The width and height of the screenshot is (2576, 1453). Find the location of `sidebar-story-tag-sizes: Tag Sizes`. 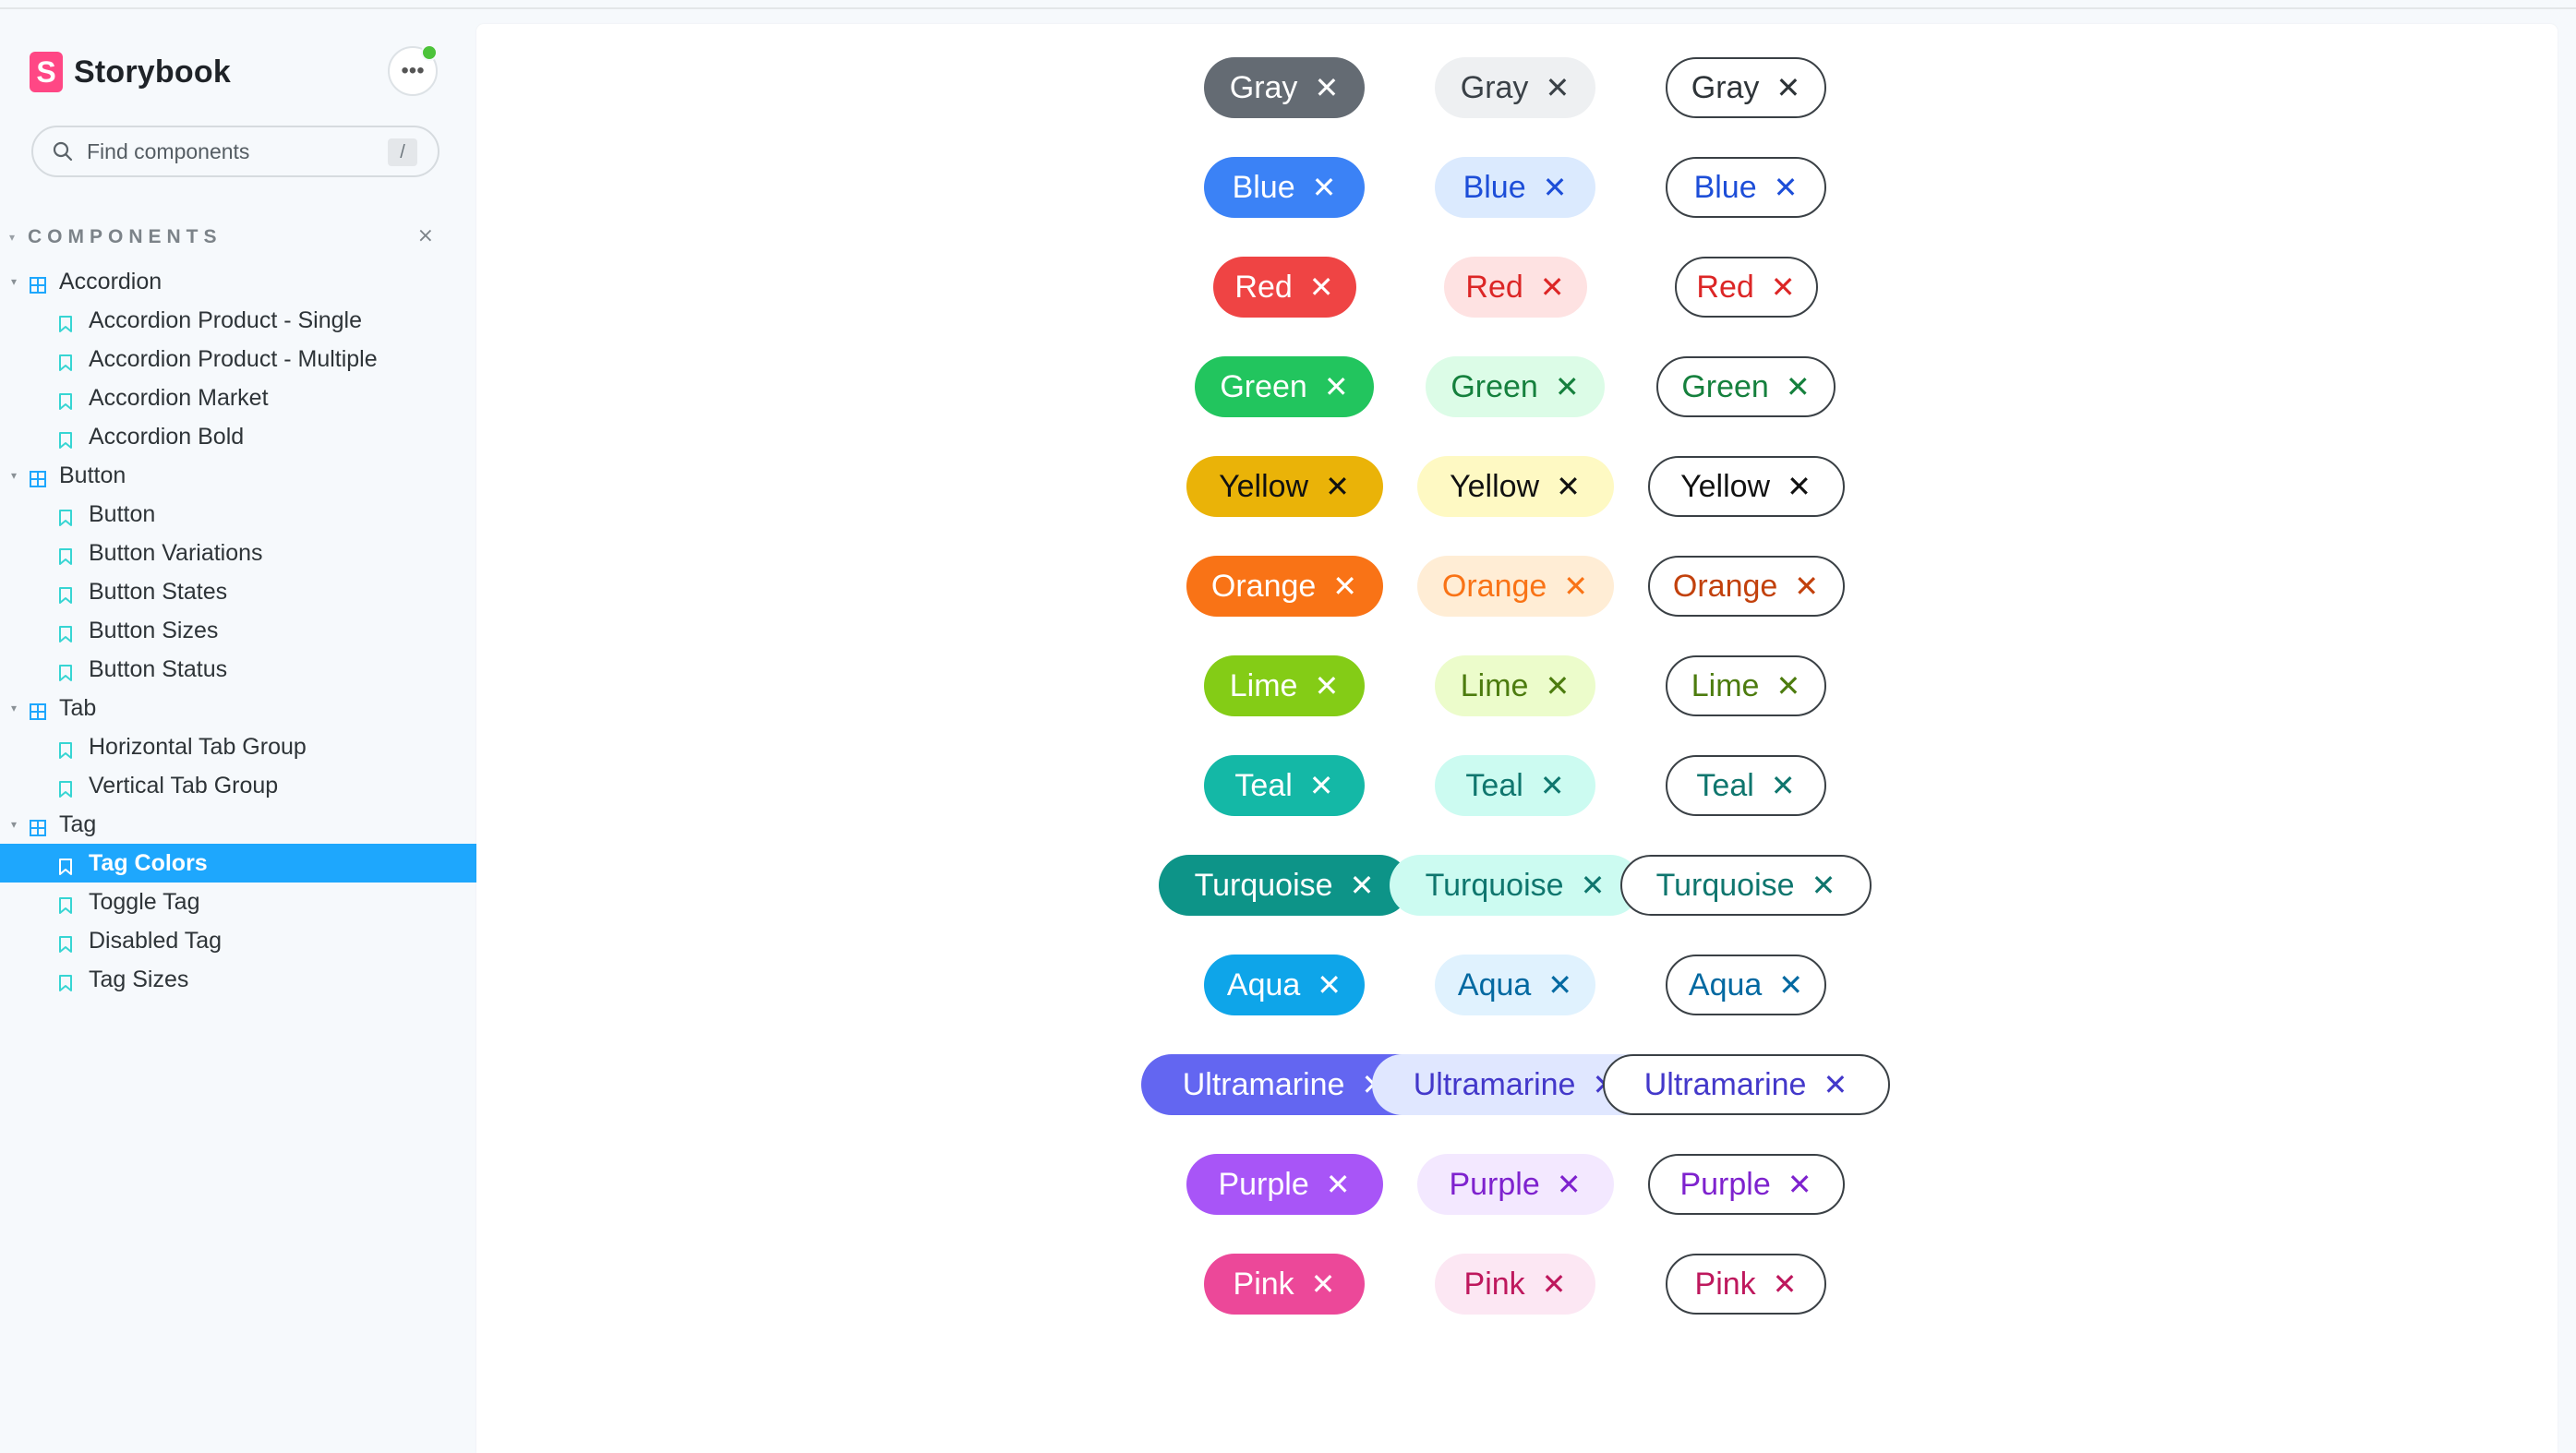

sidebar-story-tag-sizes: Tag Sizes is located at coordinates (238, 979).